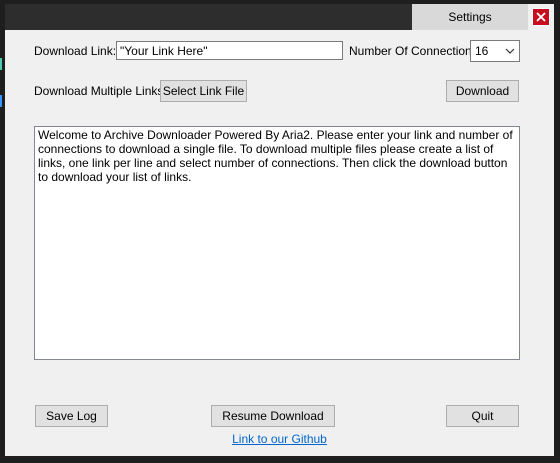 Image resolution: width=560 pixels, height=463 pixels. Describe the element at coordinates (203, 91) in the screenshot. I see `select-link-file-button: Select Link File` at that location.